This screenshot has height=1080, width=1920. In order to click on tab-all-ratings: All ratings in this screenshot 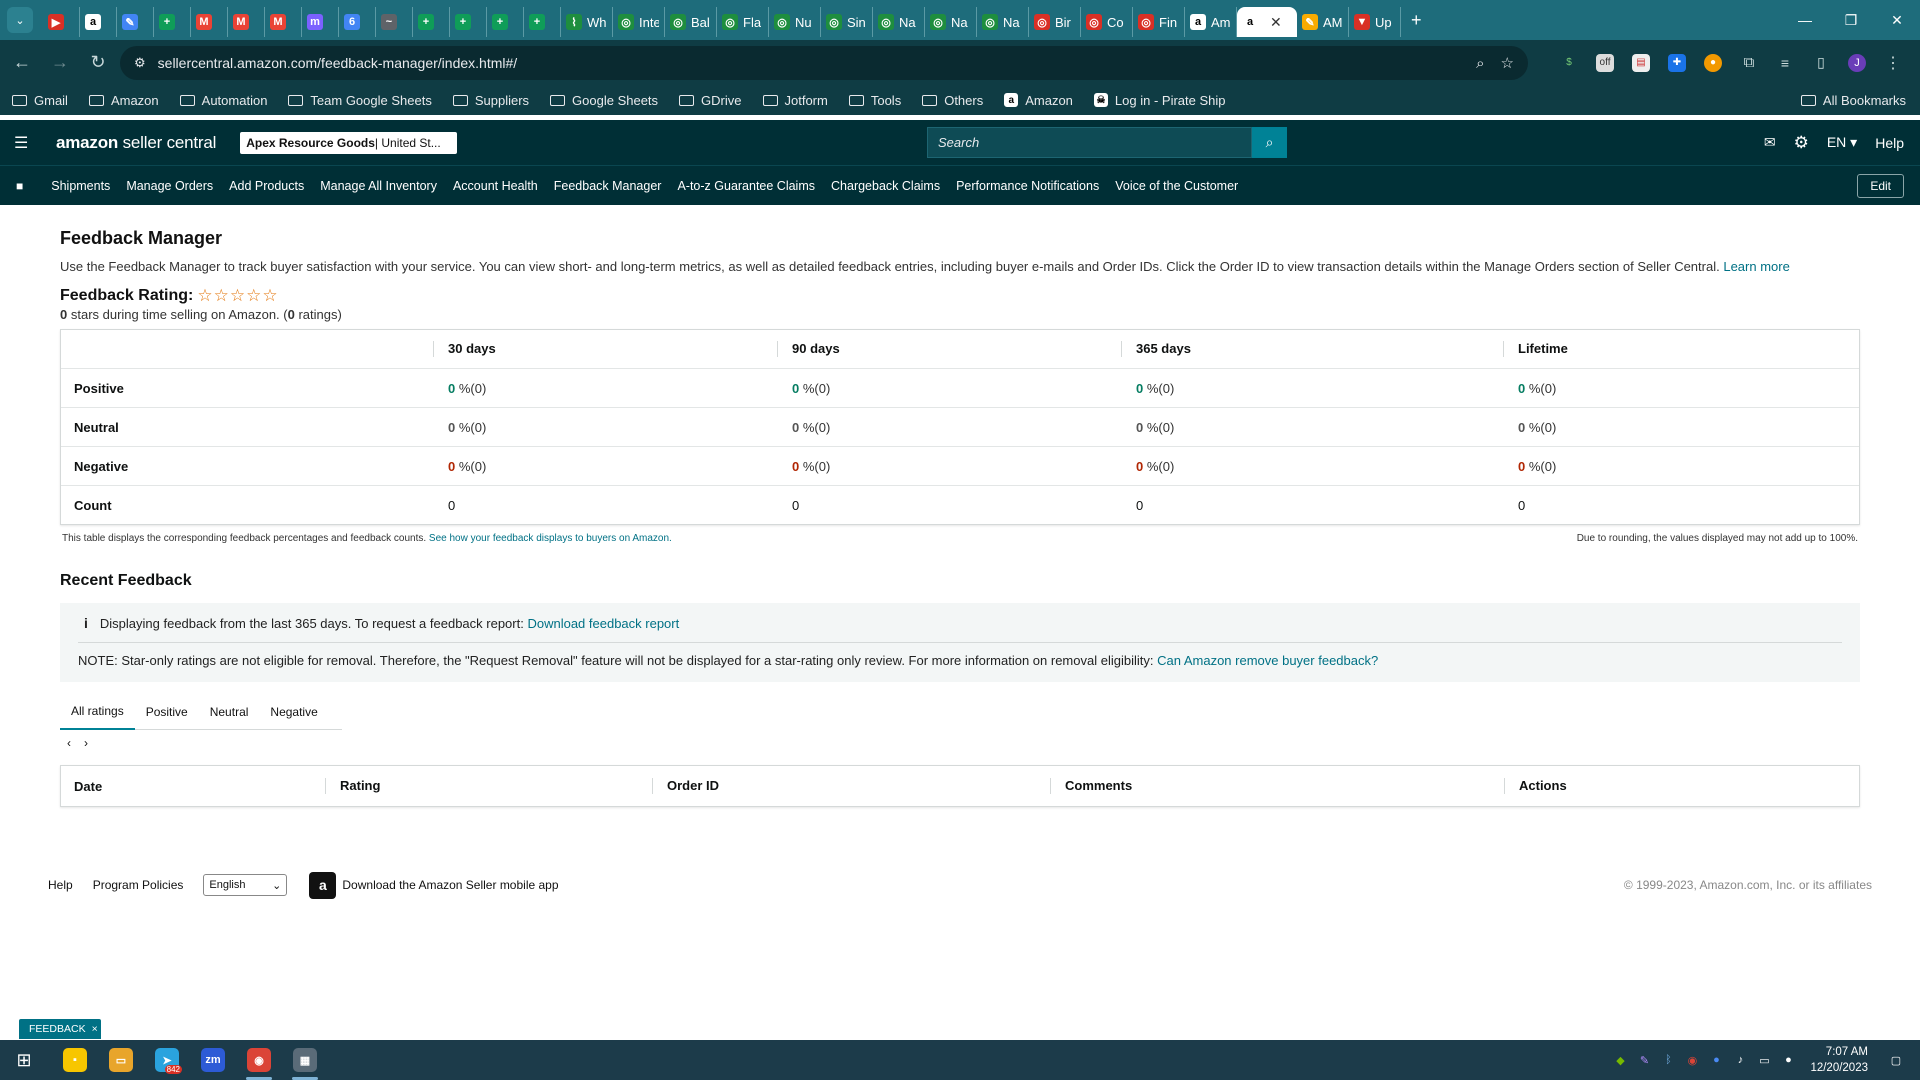, I will do `click(97, 712)`.